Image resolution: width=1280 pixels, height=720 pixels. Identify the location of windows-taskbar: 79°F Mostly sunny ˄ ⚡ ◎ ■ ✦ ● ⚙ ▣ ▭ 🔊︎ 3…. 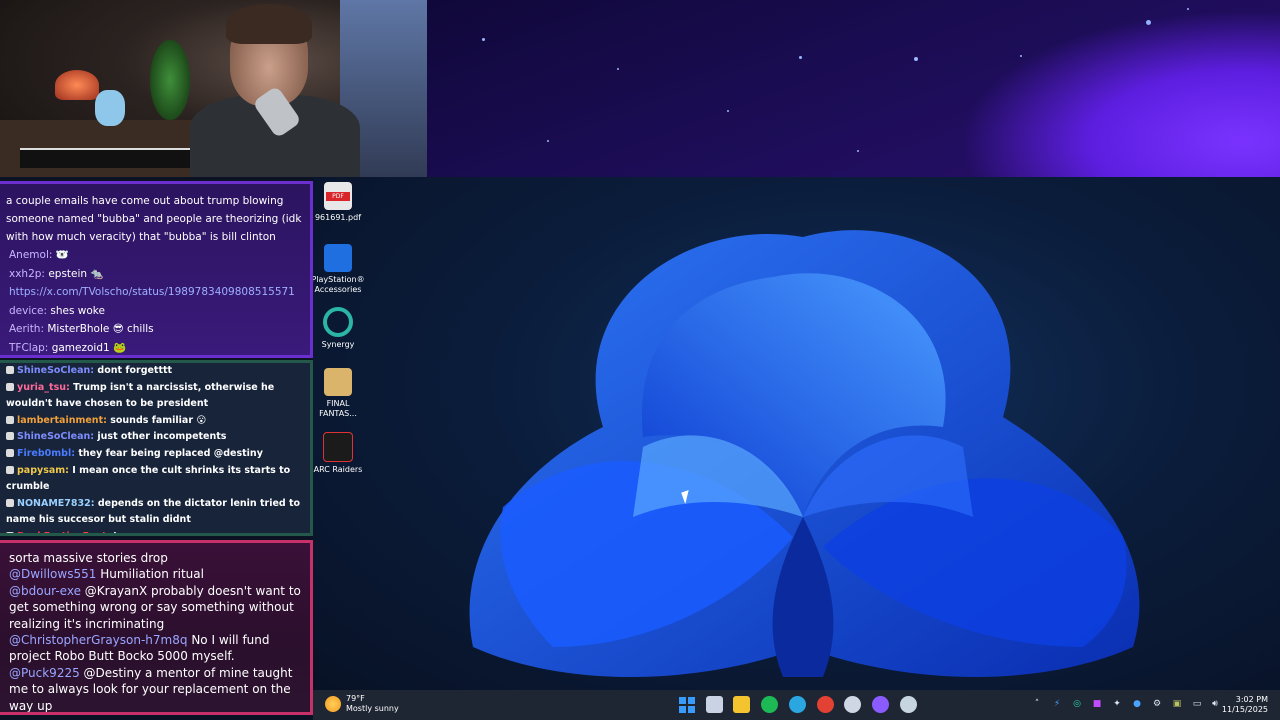
(796, 705).